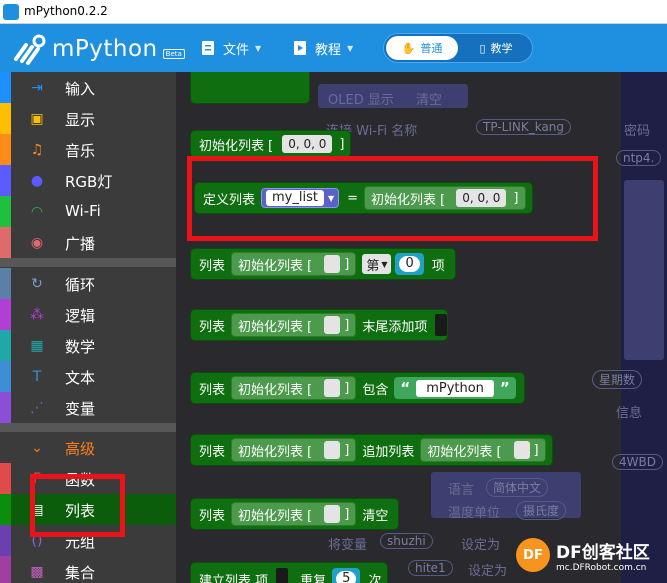 This screenshot has height=583, width=667. Describe the element at coordinates (371, 450) in the screenshot. I see `list-extend-block: 列表 初始化列表 [ ] 追加列表 初始化列表 [ ]` at that location.